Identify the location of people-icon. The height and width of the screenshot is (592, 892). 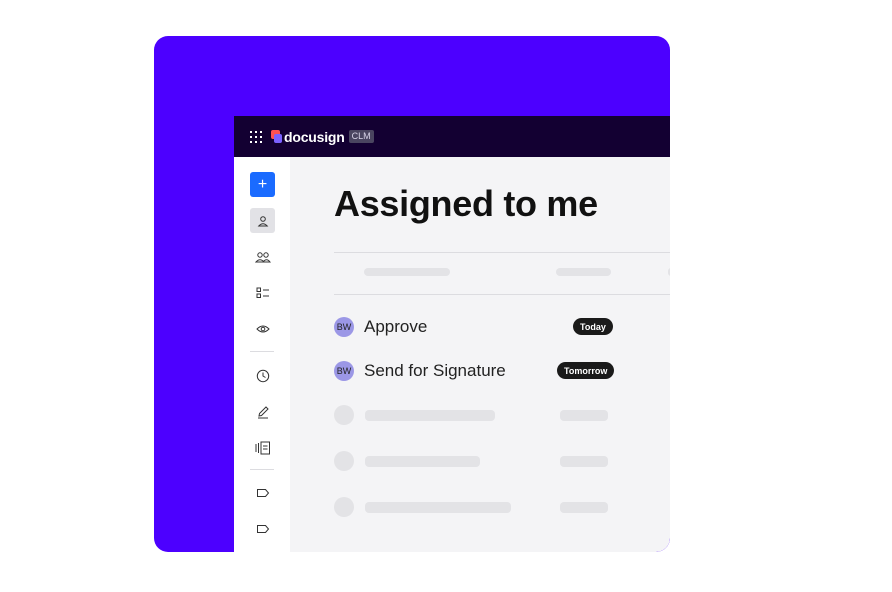
(262, 256).